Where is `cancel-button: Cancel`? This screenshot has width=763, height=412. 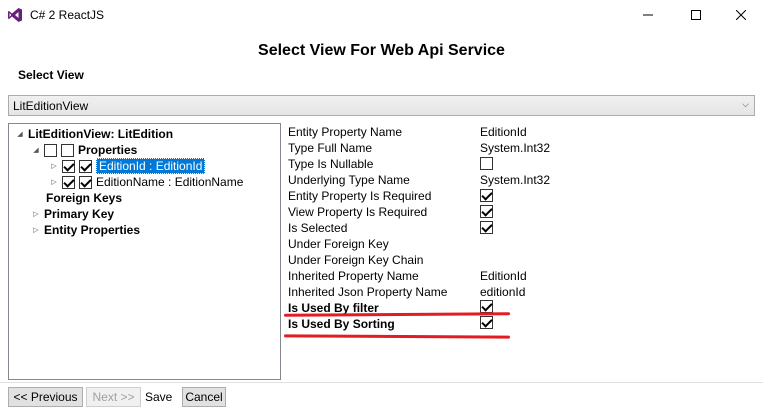 cancel-button: Cancel is located at coordinates (204, 397).